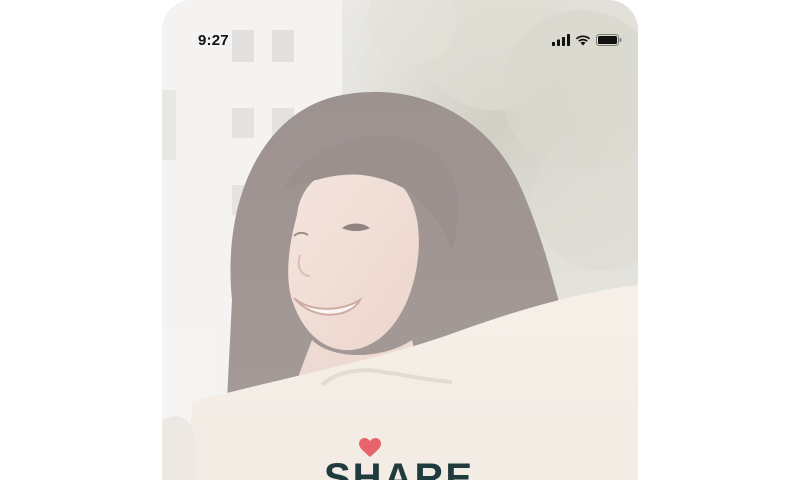 This screenshot has height=480, width=800. What do you see at coordinates (400, 30) in the screenshot?
I see `status-bar: 9:27` at bounding box center [400, 30].